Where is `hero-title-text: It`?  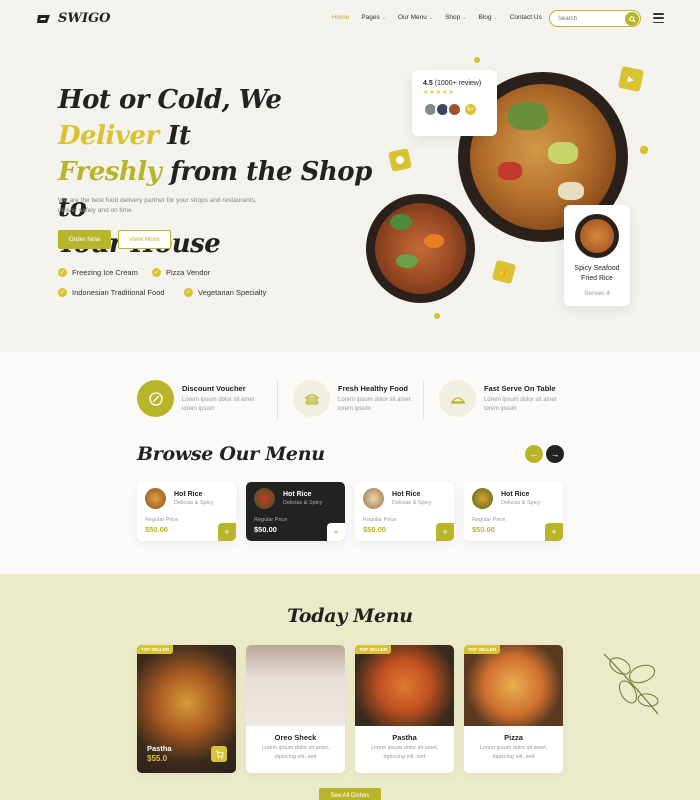 hero-title-text: It is located at coordinates (174, 136).